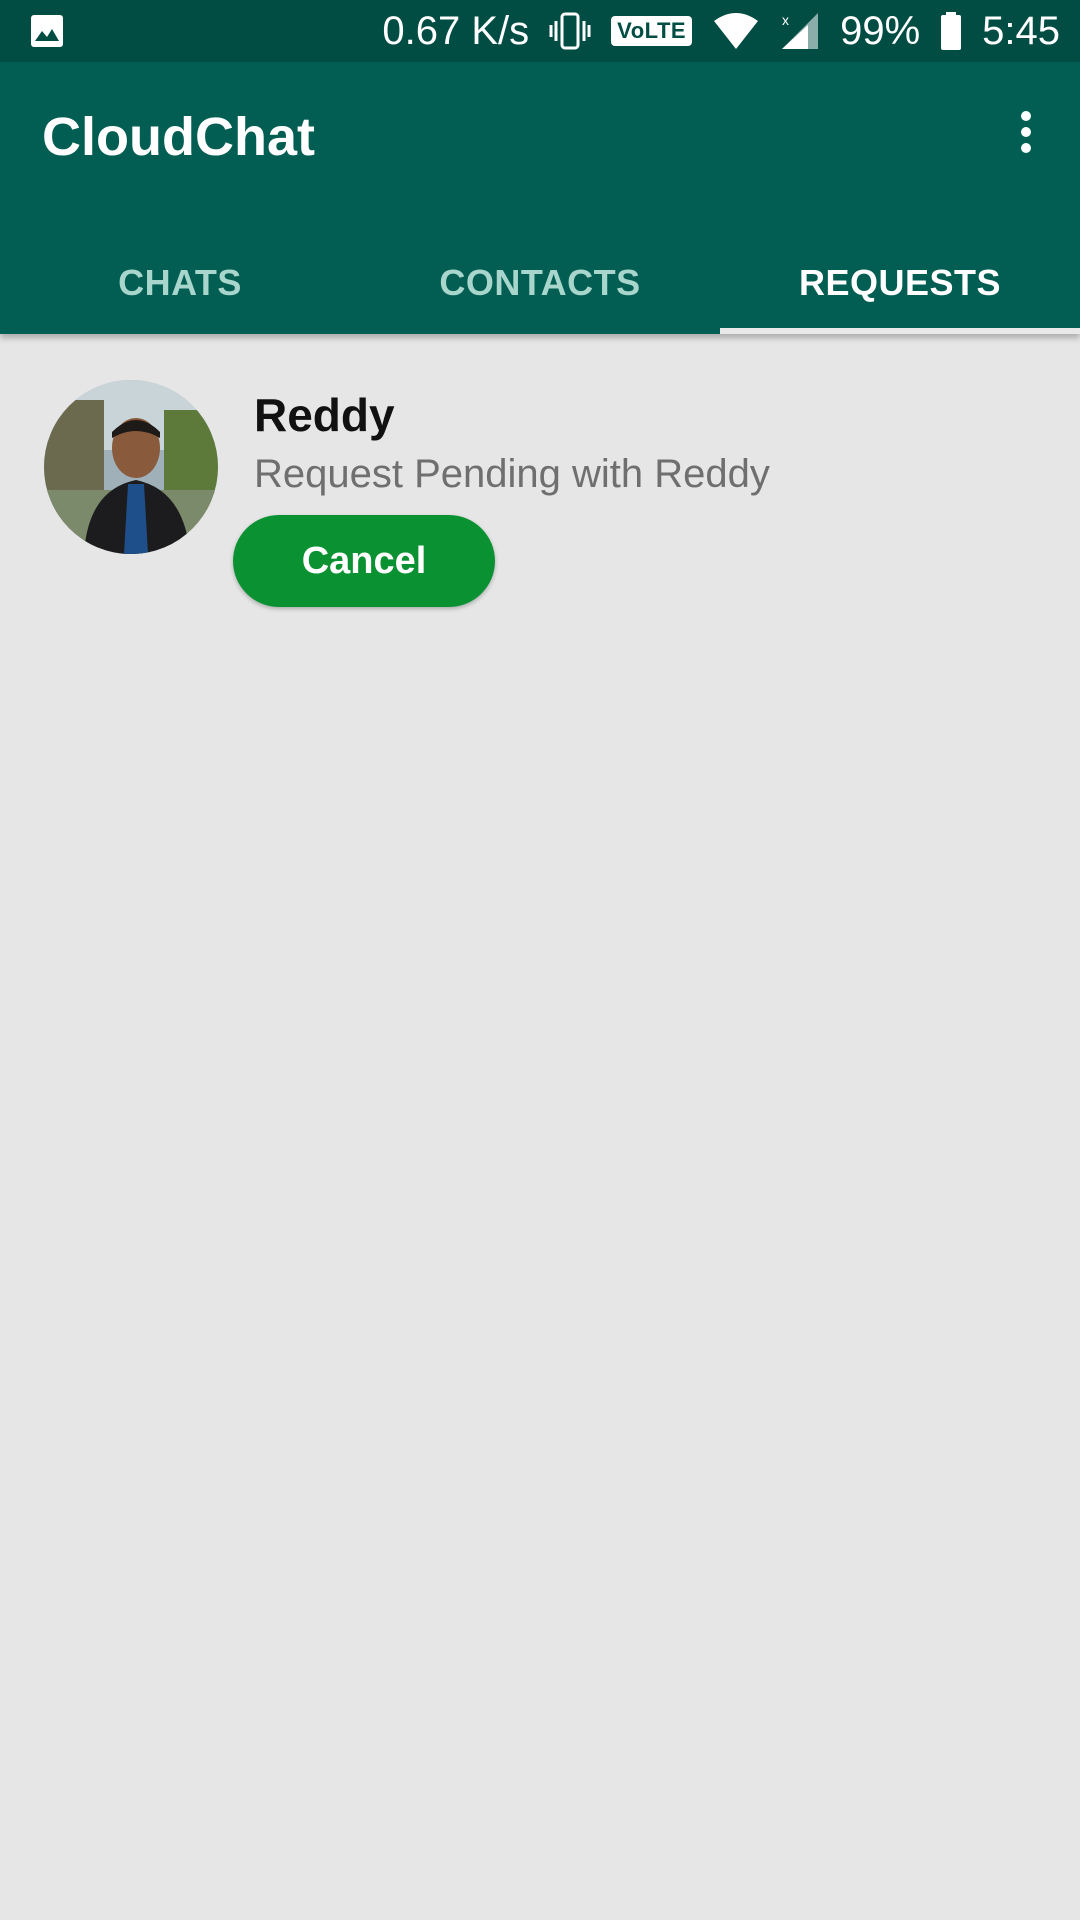  Describe the element at coordinates (180, 283) in the screenshot. I see `tab-chats: CHATS` at that location.